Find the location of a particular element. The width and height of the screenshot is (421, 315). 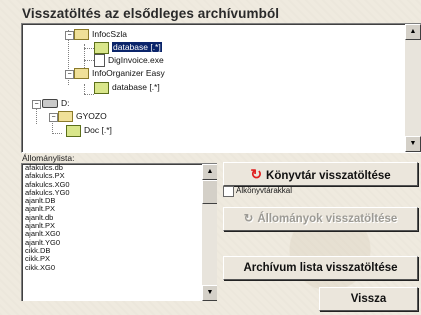

drive-icon is located at coordinates (50, 104).